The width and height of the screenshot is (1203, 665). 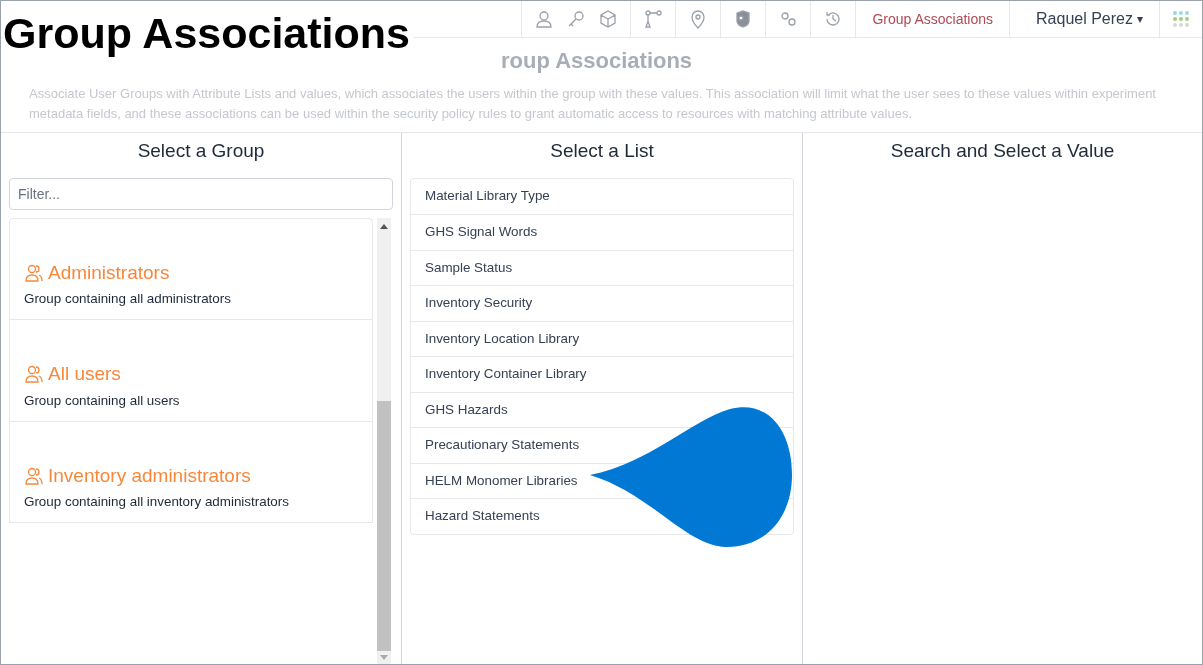 What do you see at coordinates (109, 272) in the screenshot?
I see `group-name: Administrators` at bounding box center [109, 272].